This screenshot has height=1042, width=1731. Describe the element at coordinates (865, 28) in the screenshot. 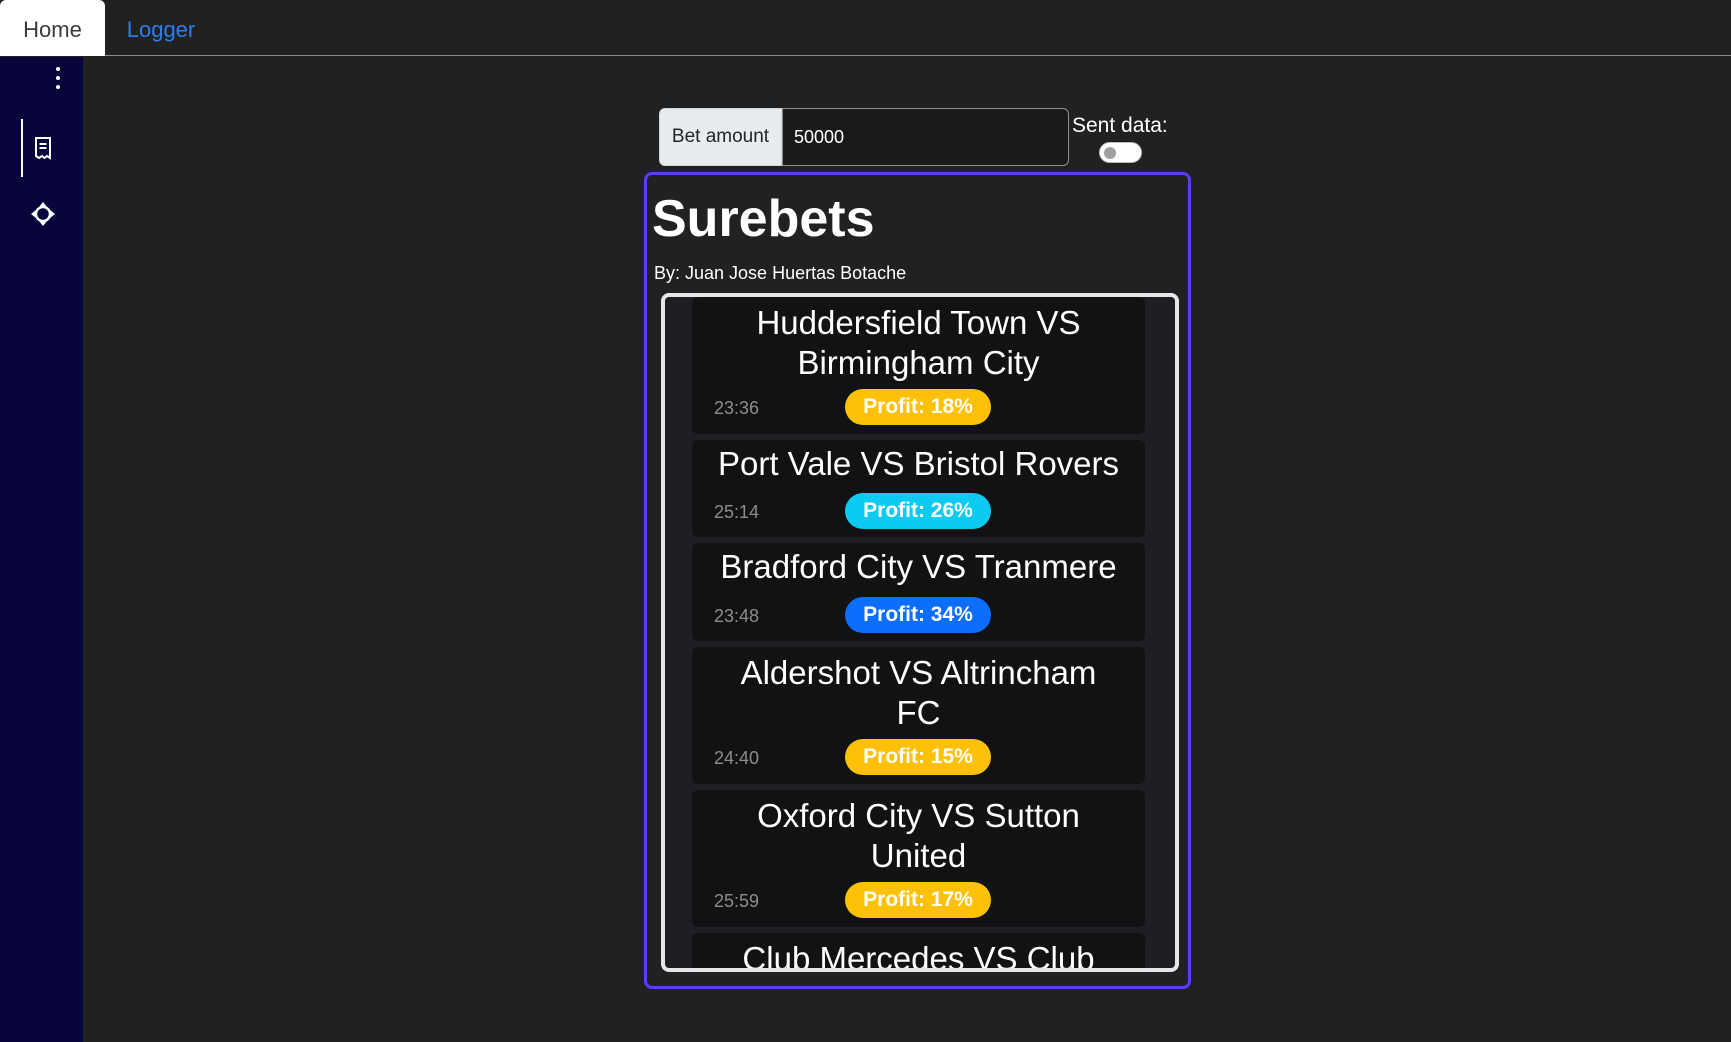

I see `top-tab-bar: Home Logger` at that location.